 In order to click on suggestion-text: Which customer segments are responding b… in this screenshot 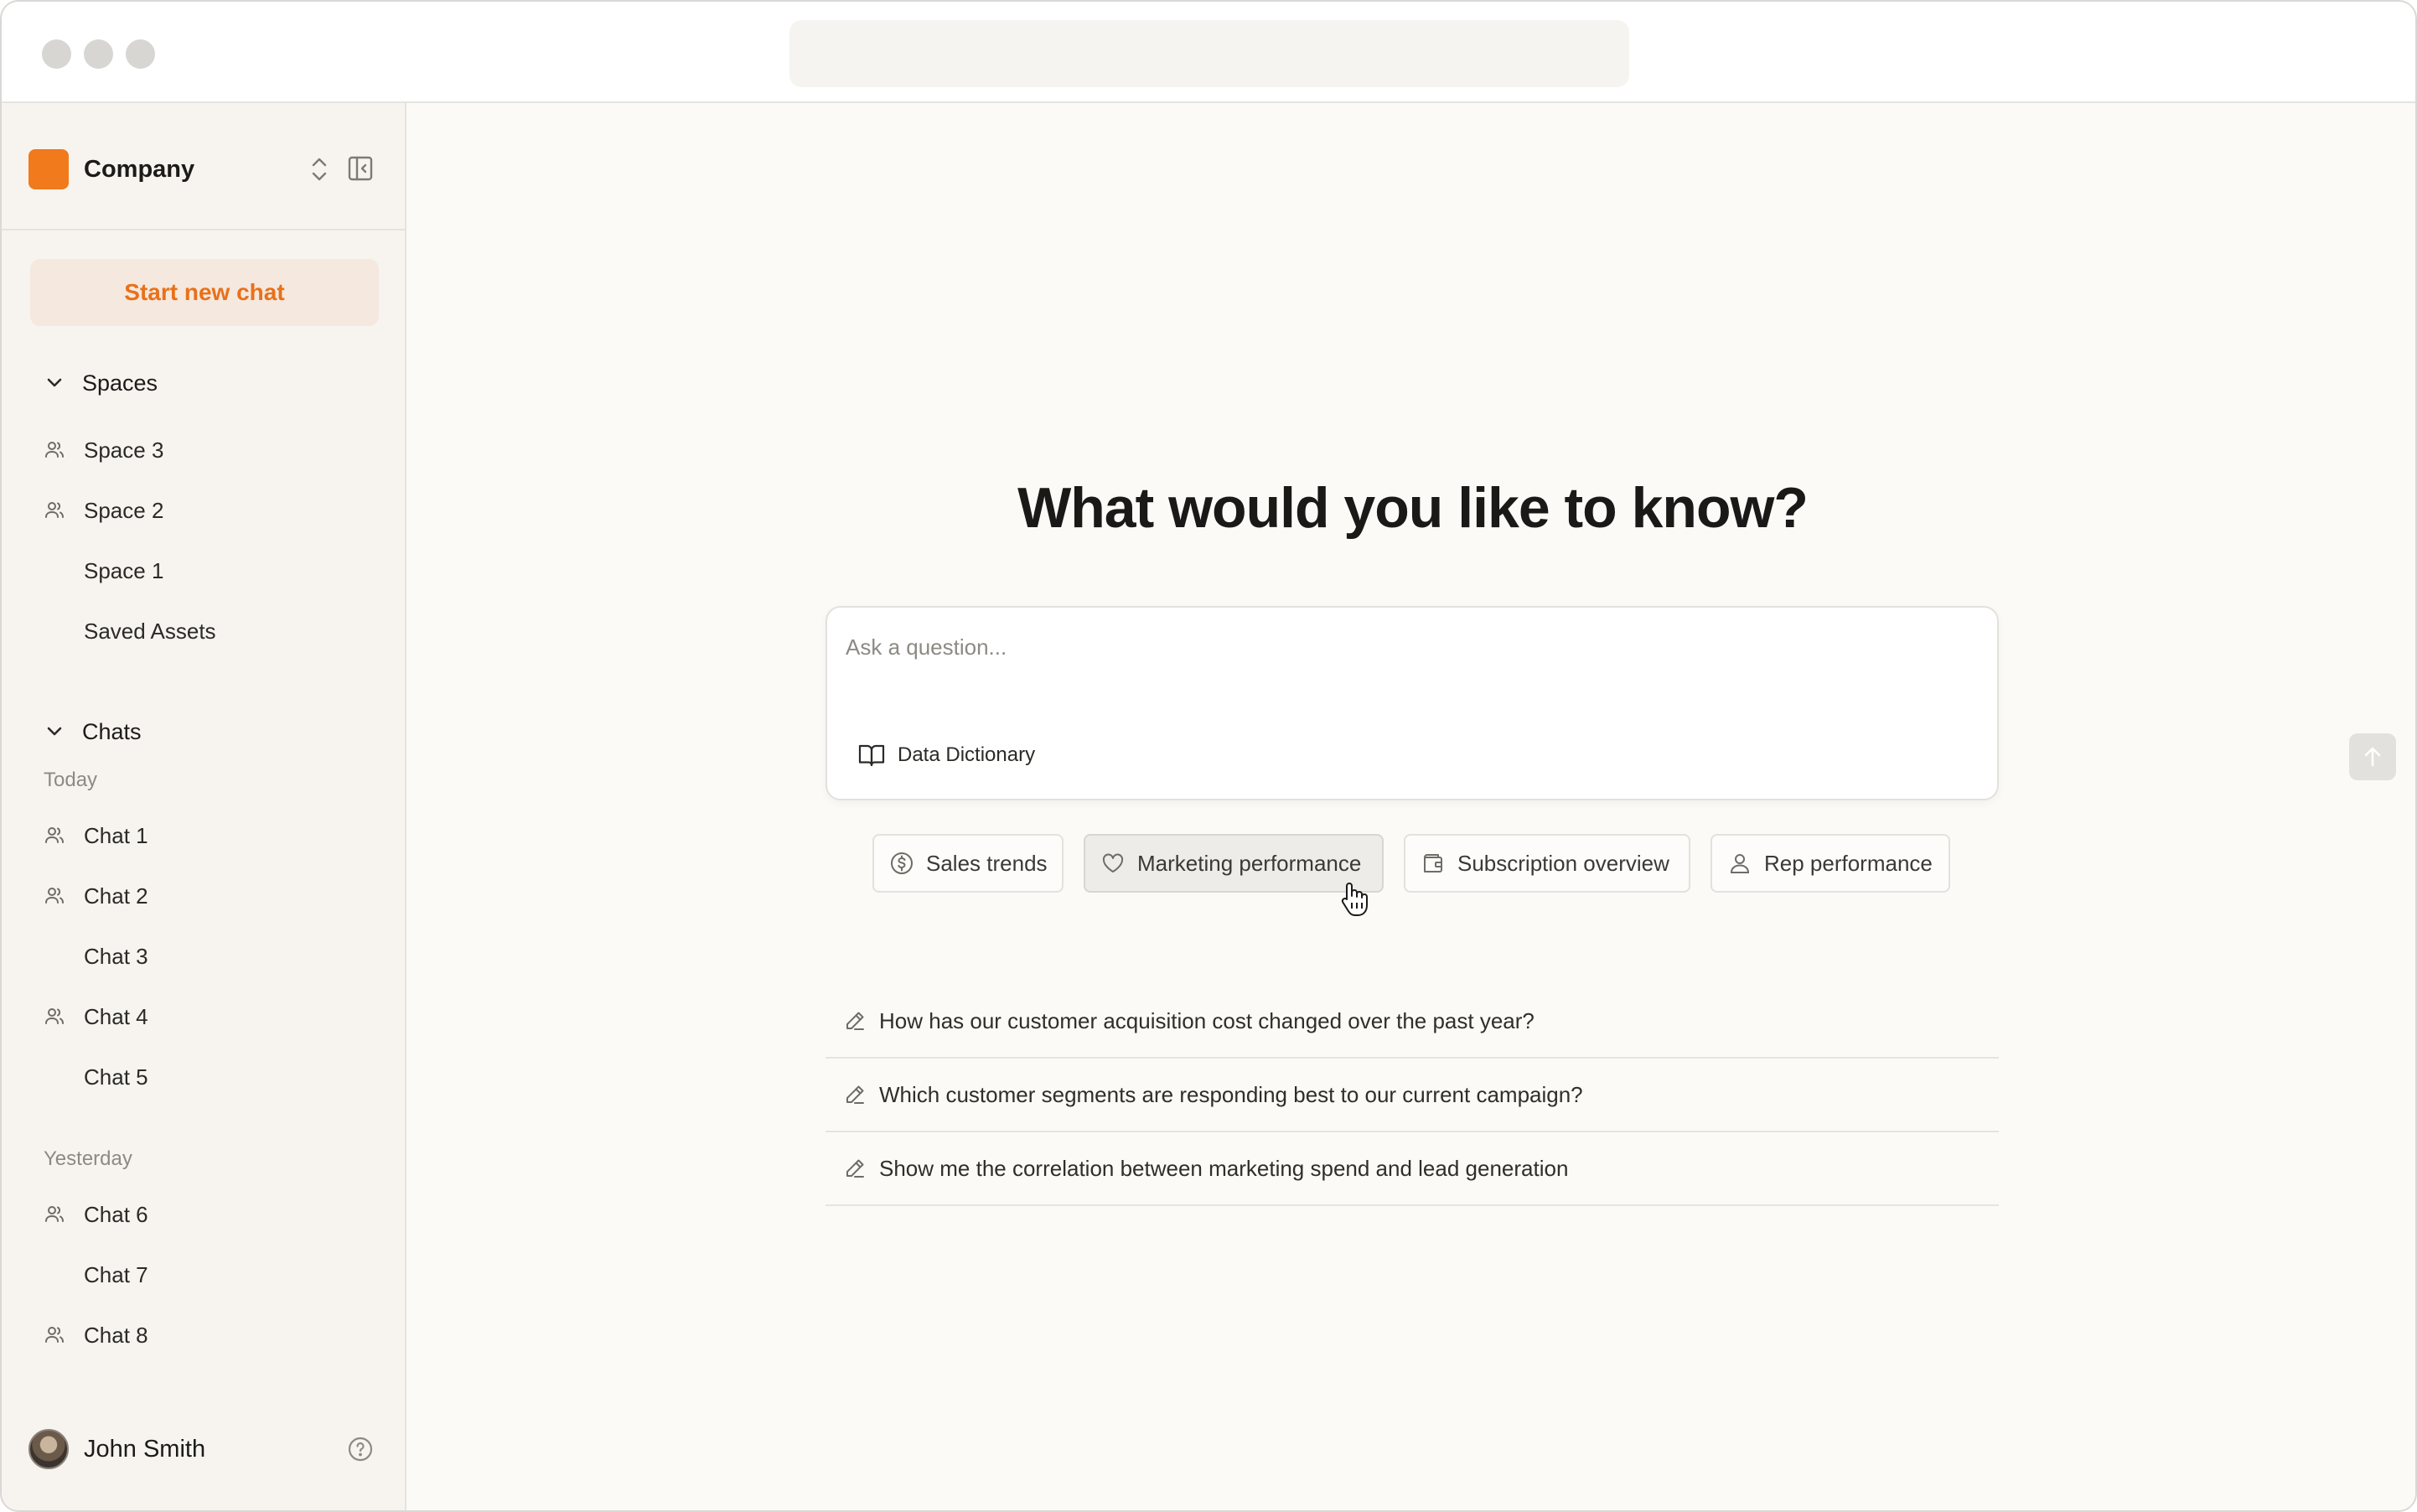, I will do `click(1231, 1094)`.